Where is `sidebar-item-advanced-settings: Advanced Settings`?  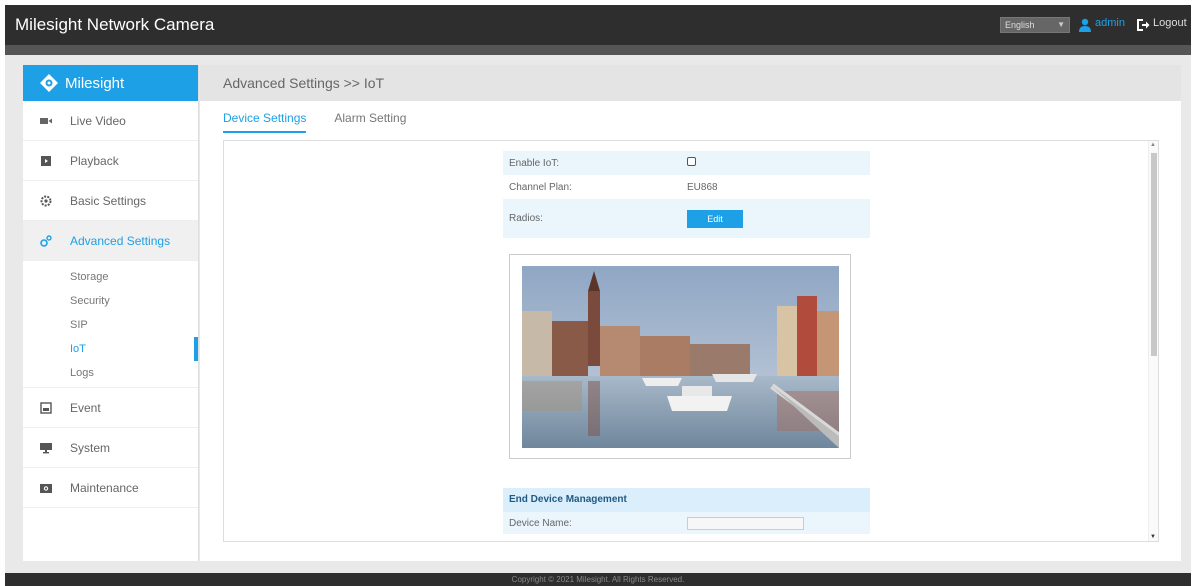 sidebar-item-advanced-settings: Advanced Settings is located at coordinates (110, 241).